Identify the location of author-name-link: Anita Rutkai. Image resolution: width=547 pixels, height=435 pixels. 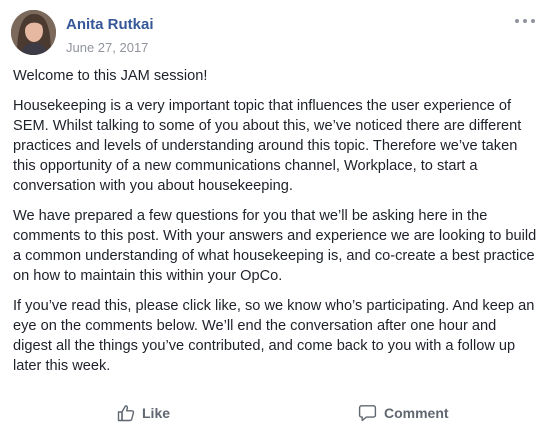
(110, 25).